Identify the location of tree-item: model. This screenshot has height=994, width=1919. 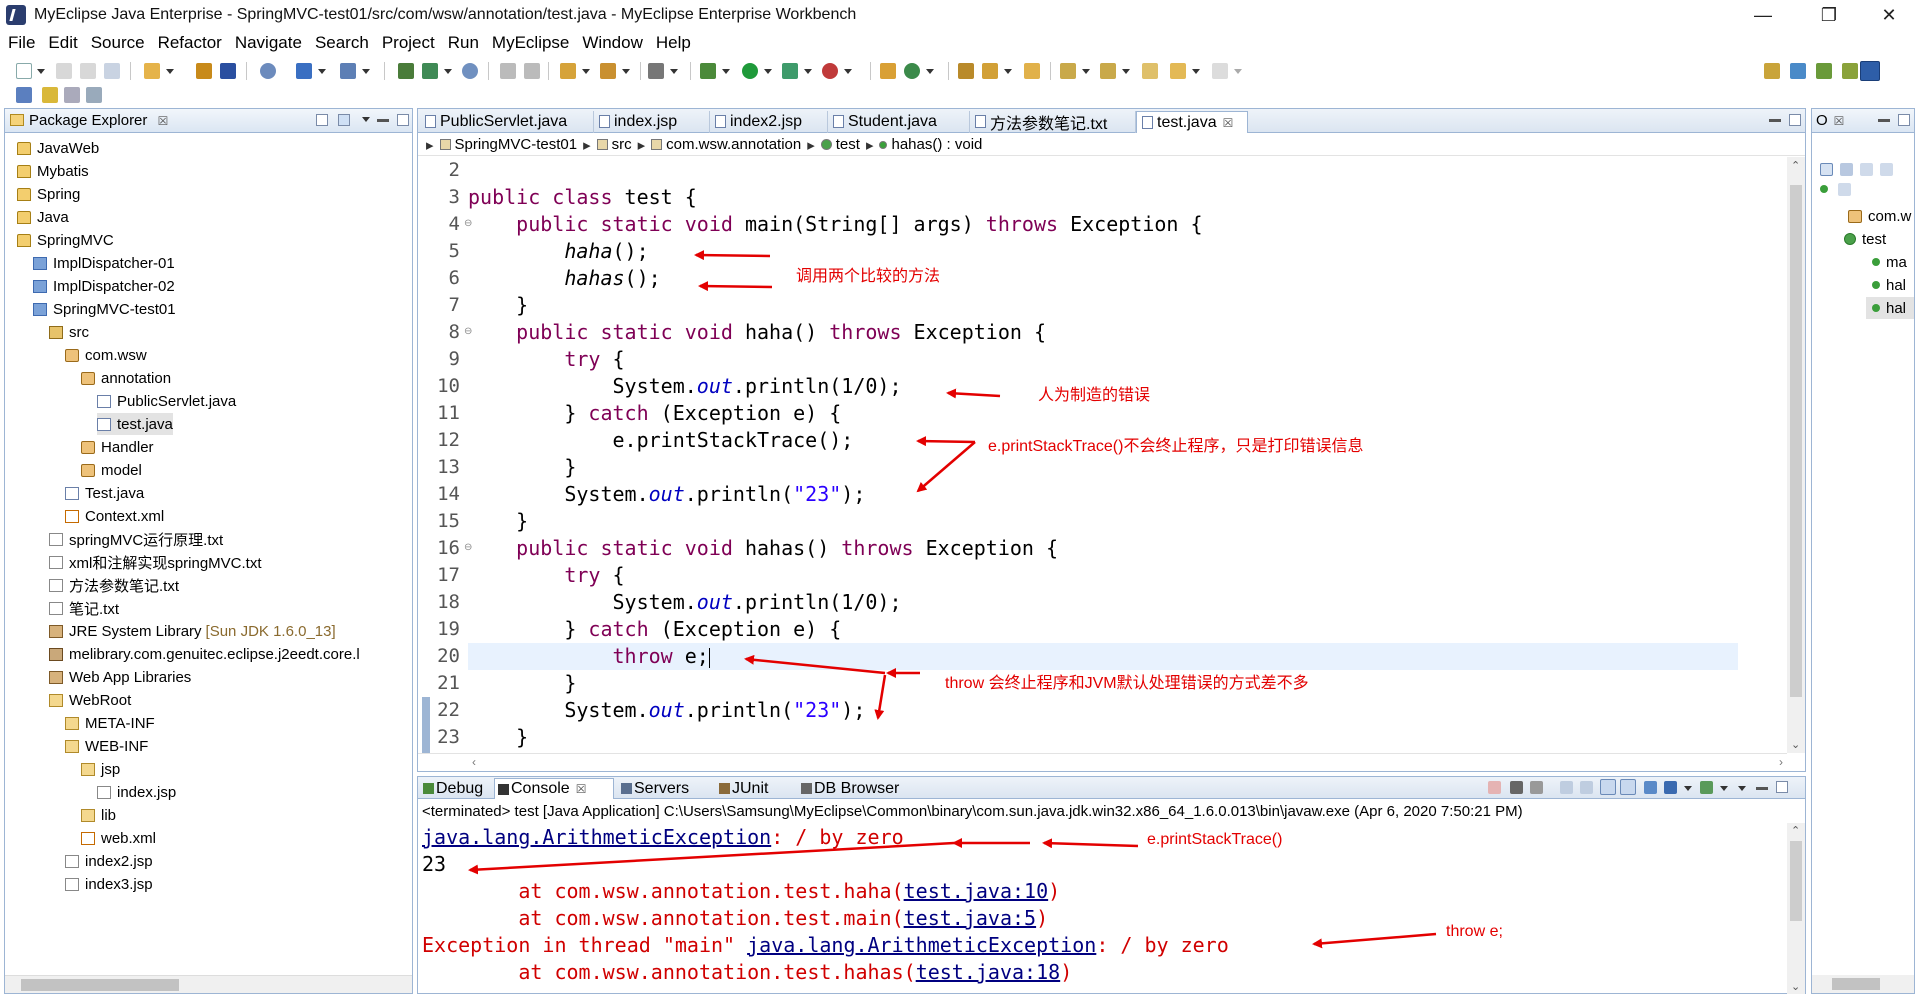
(111, 470).